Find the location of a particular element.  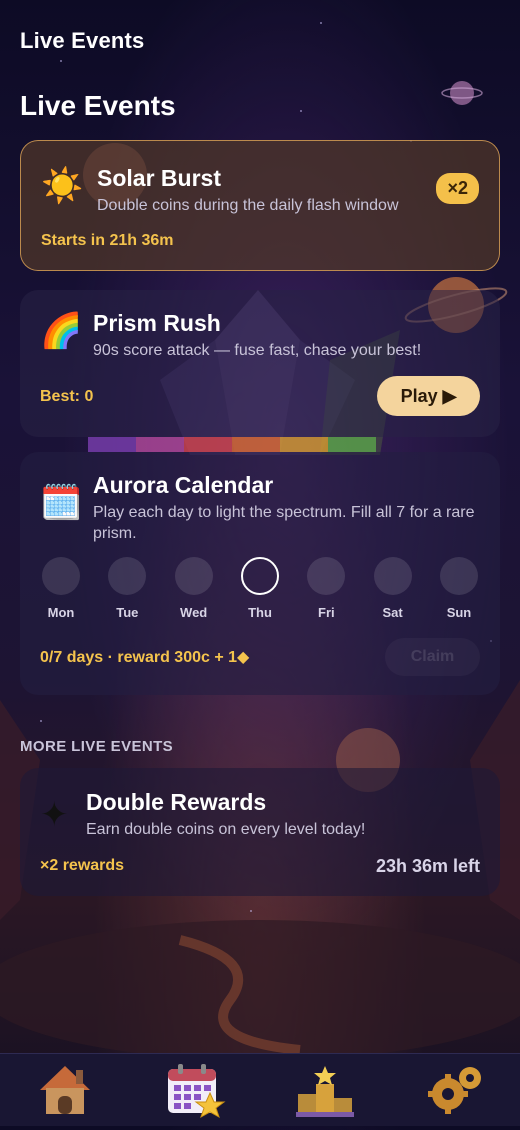

time-left: 23h 36m left is located at coordinates (427, 866).